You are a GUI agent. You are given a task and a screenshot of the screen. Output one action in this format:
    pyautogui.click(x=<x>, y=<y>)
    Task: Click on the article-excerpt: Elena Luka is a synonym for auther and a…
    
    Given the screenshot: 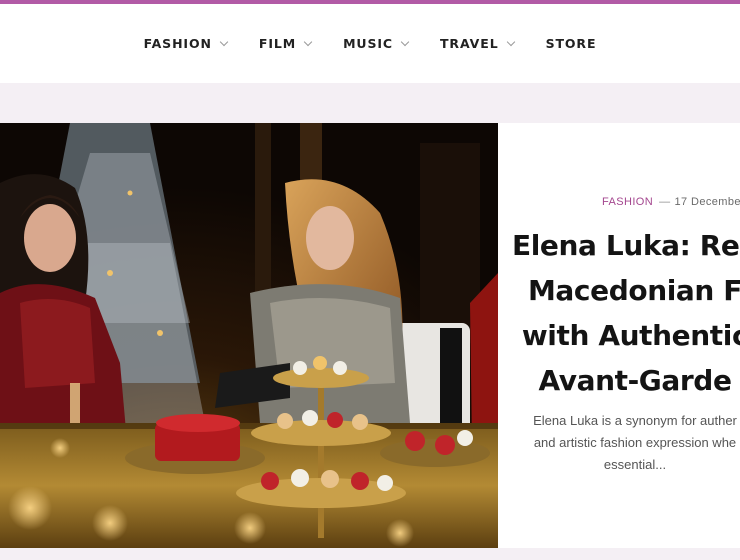 What is the action you would take?
    pyautogui.click(x=635, y=442)
    